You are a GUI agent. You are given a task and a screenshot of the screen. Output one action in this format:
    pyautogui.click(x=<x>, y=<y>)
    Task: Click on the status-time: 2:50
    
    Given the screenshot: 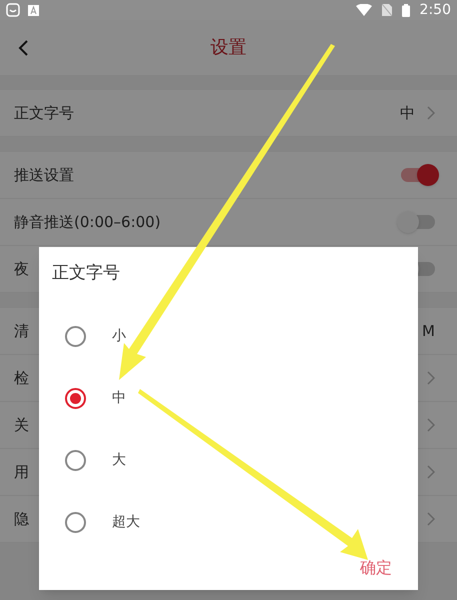 What is the action you would take?
    pyautogui.click(x=435, y=10)
    